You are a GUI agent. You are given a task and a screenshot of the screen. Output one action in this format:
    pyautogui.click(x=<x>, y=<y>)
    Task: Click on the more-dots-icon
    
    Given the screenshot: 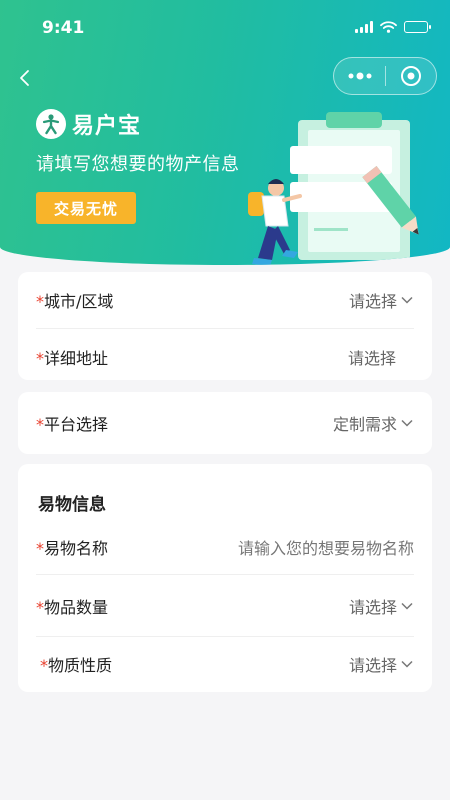 What is the action you would take?
    pyautogui.click(x=359, y=76)
    